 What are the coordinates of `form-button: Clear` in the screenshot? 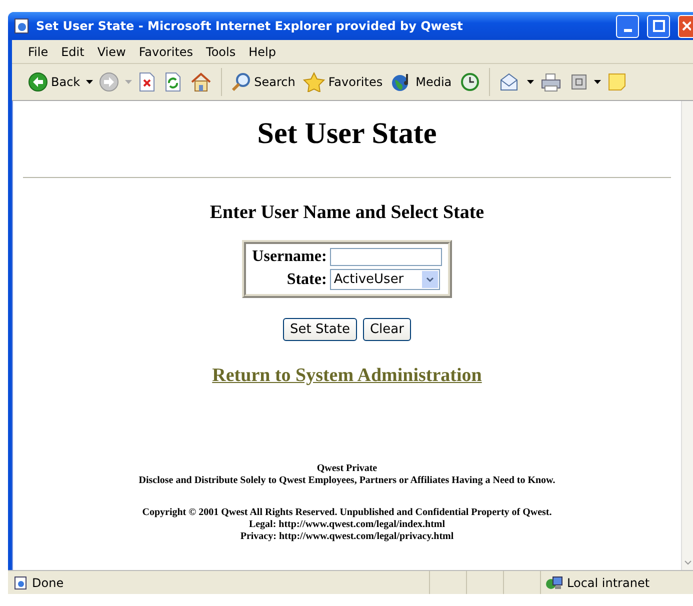 It's located at (386, 329).